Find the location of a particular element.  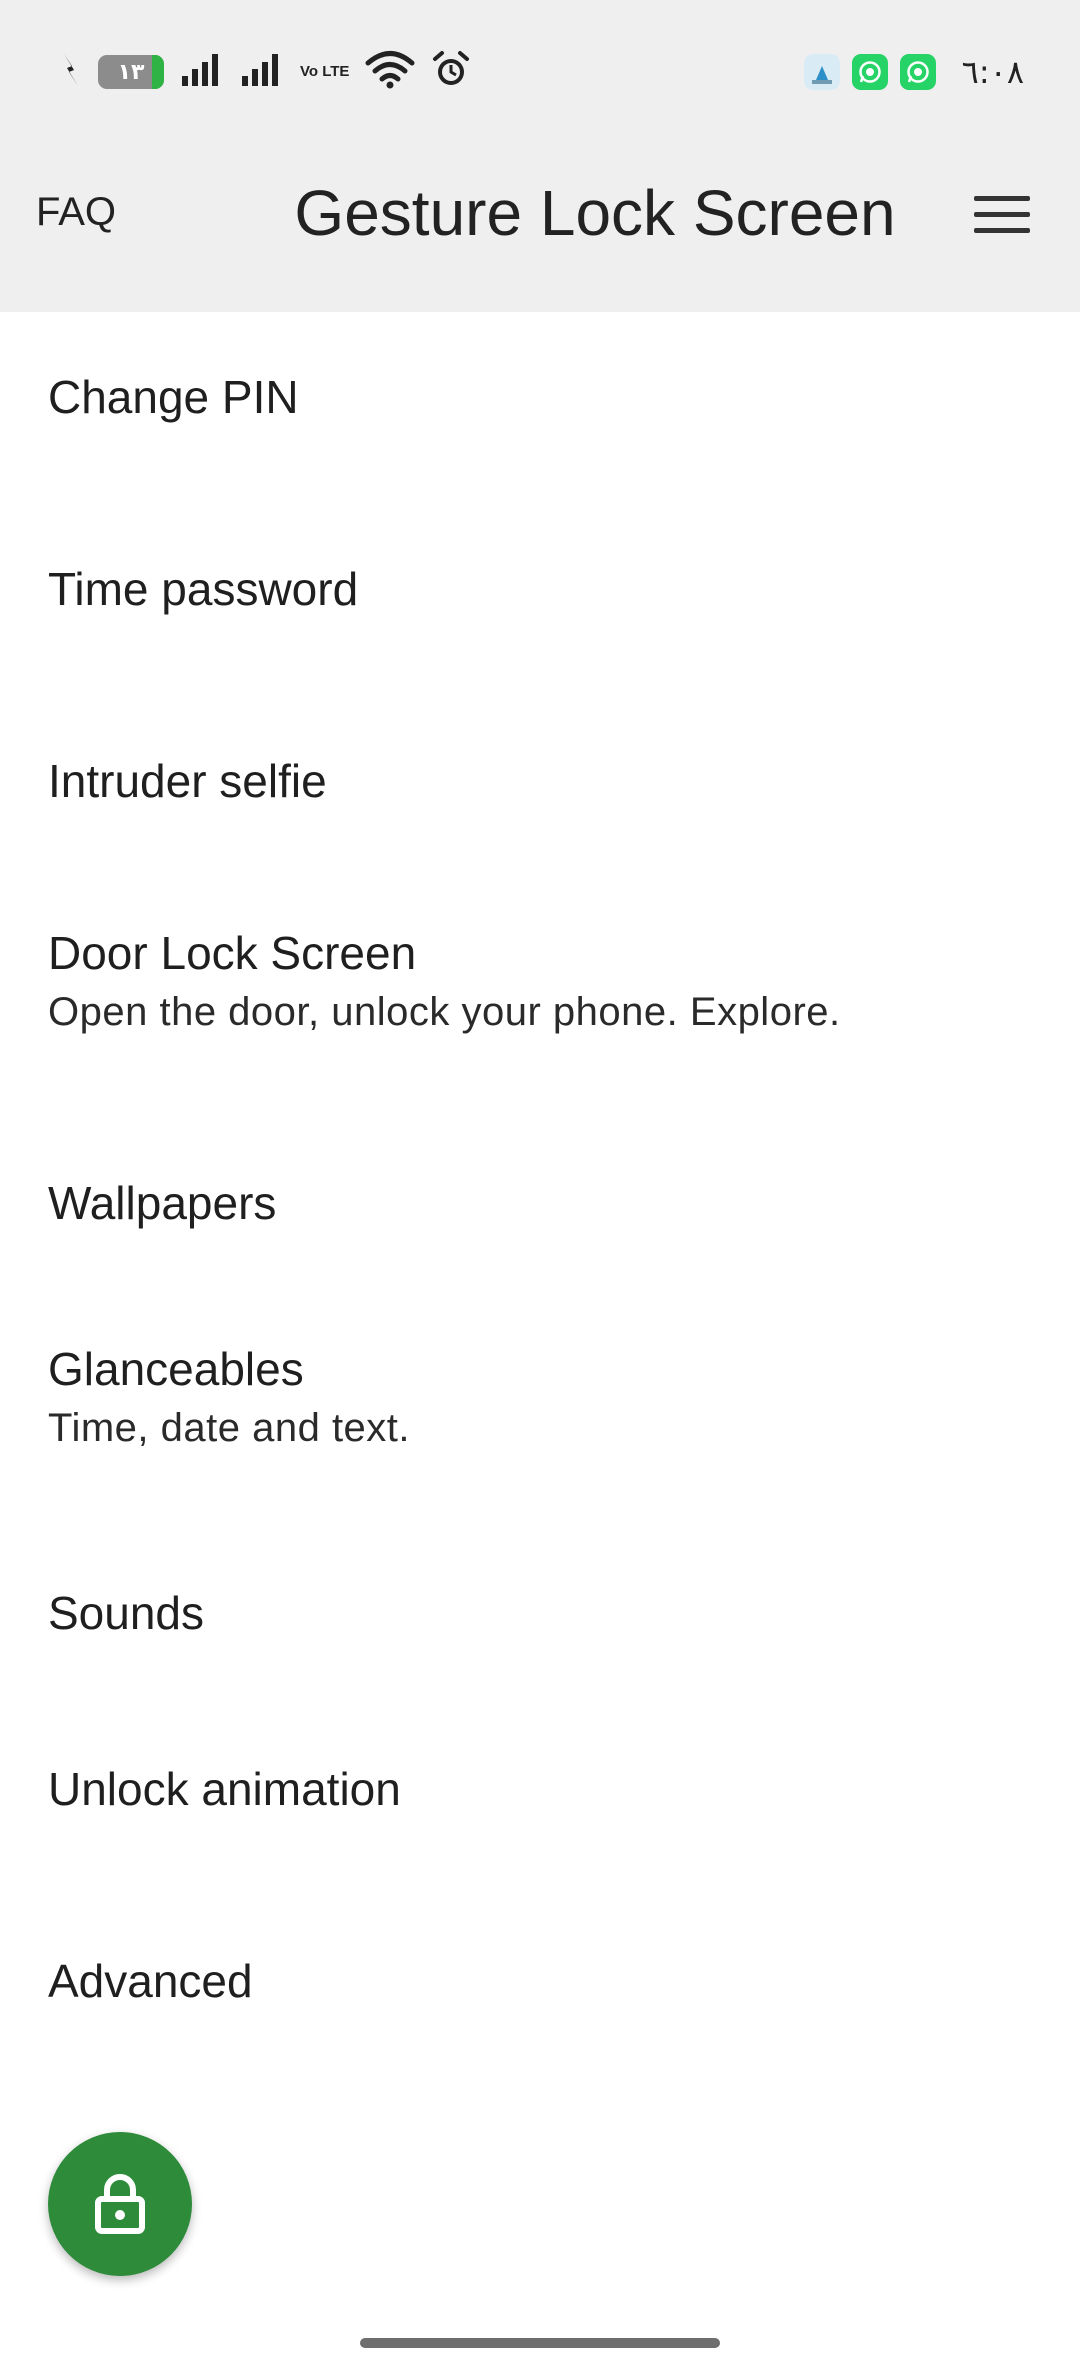

status-bar-left: ١٣ Vo LTE is located at coordinates (265, 72).